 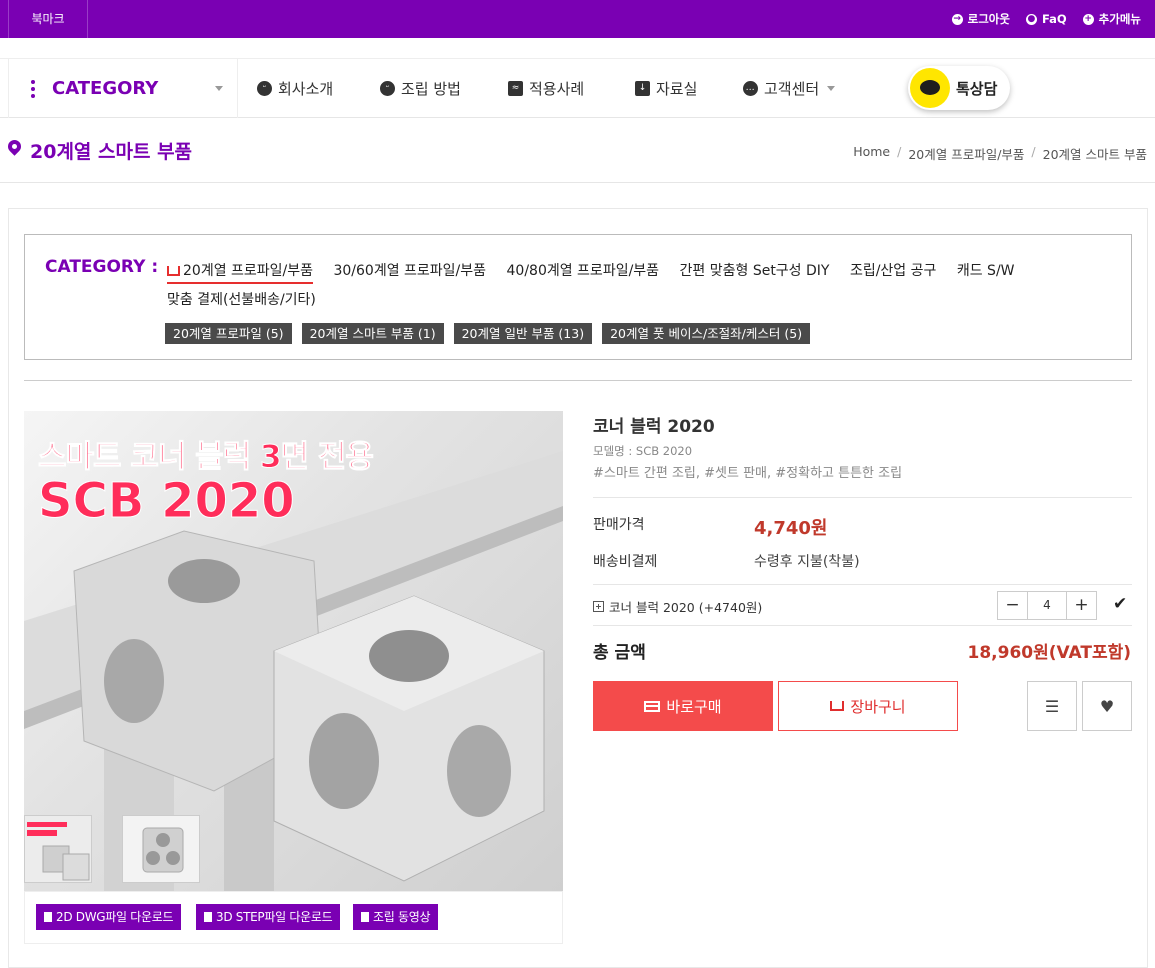 I want to click on page-title: 20계열 스마트 부품, so click(x=111, y=152).